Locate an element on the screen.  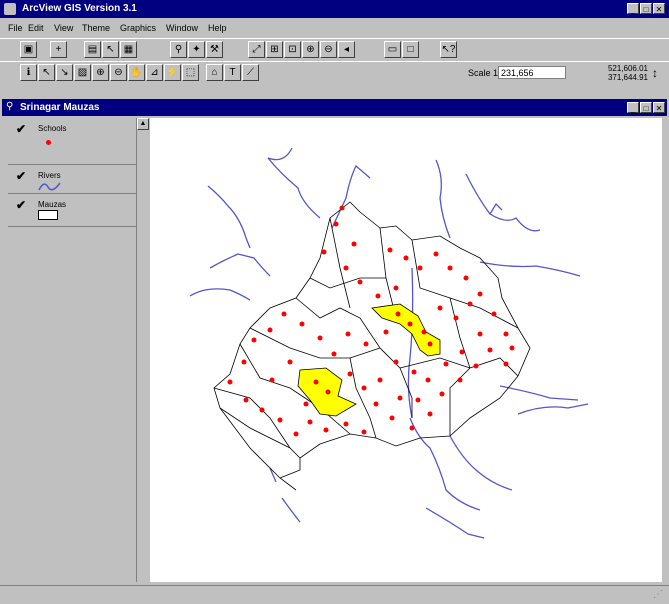
theme-schools: ✔ Schools is located at coordinates (72, 141).